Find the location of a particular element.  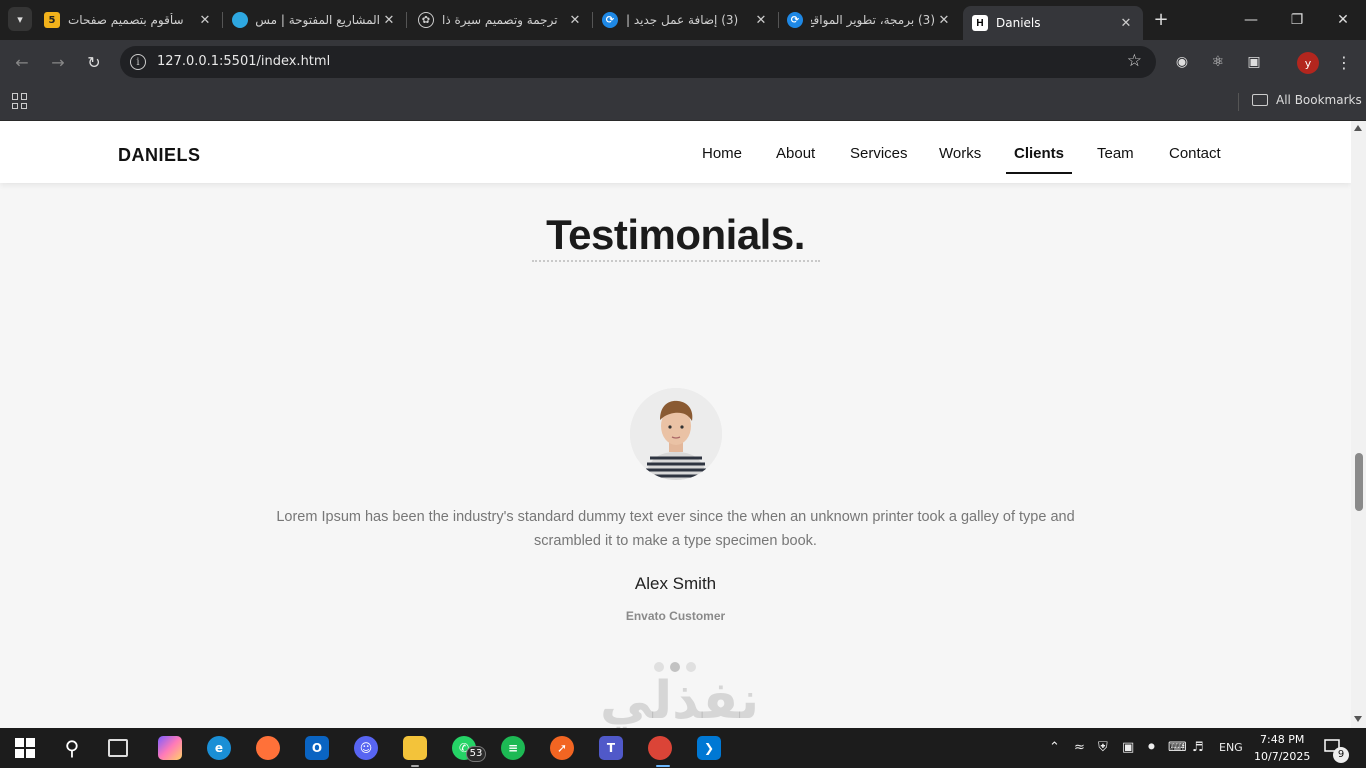

client-role: Envato Customer is located at coordinates (675, 616).